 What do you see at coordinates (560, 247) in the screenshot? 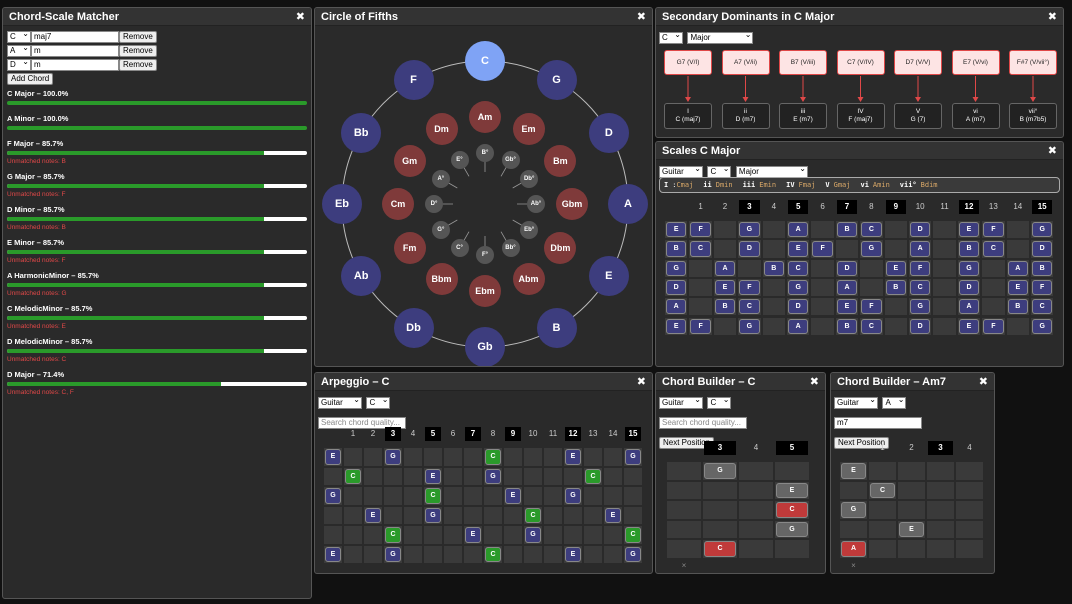
I see `key-middle-dbm: Dbm` at bounding box center [560, 247].